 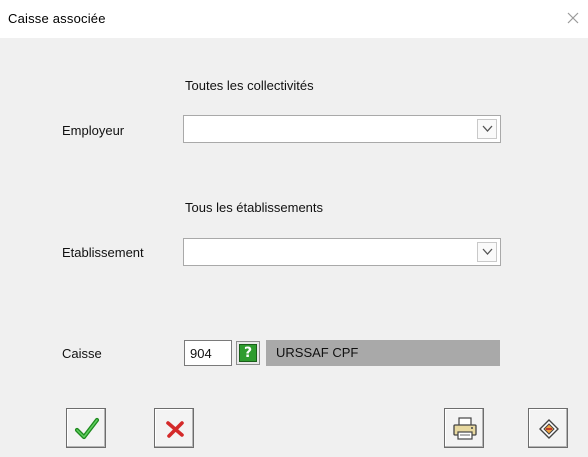 What do you see at coordinates (201, 353) in the screenshot?
I see `caisse-code-value: 904` at bounding box center [201, 353].